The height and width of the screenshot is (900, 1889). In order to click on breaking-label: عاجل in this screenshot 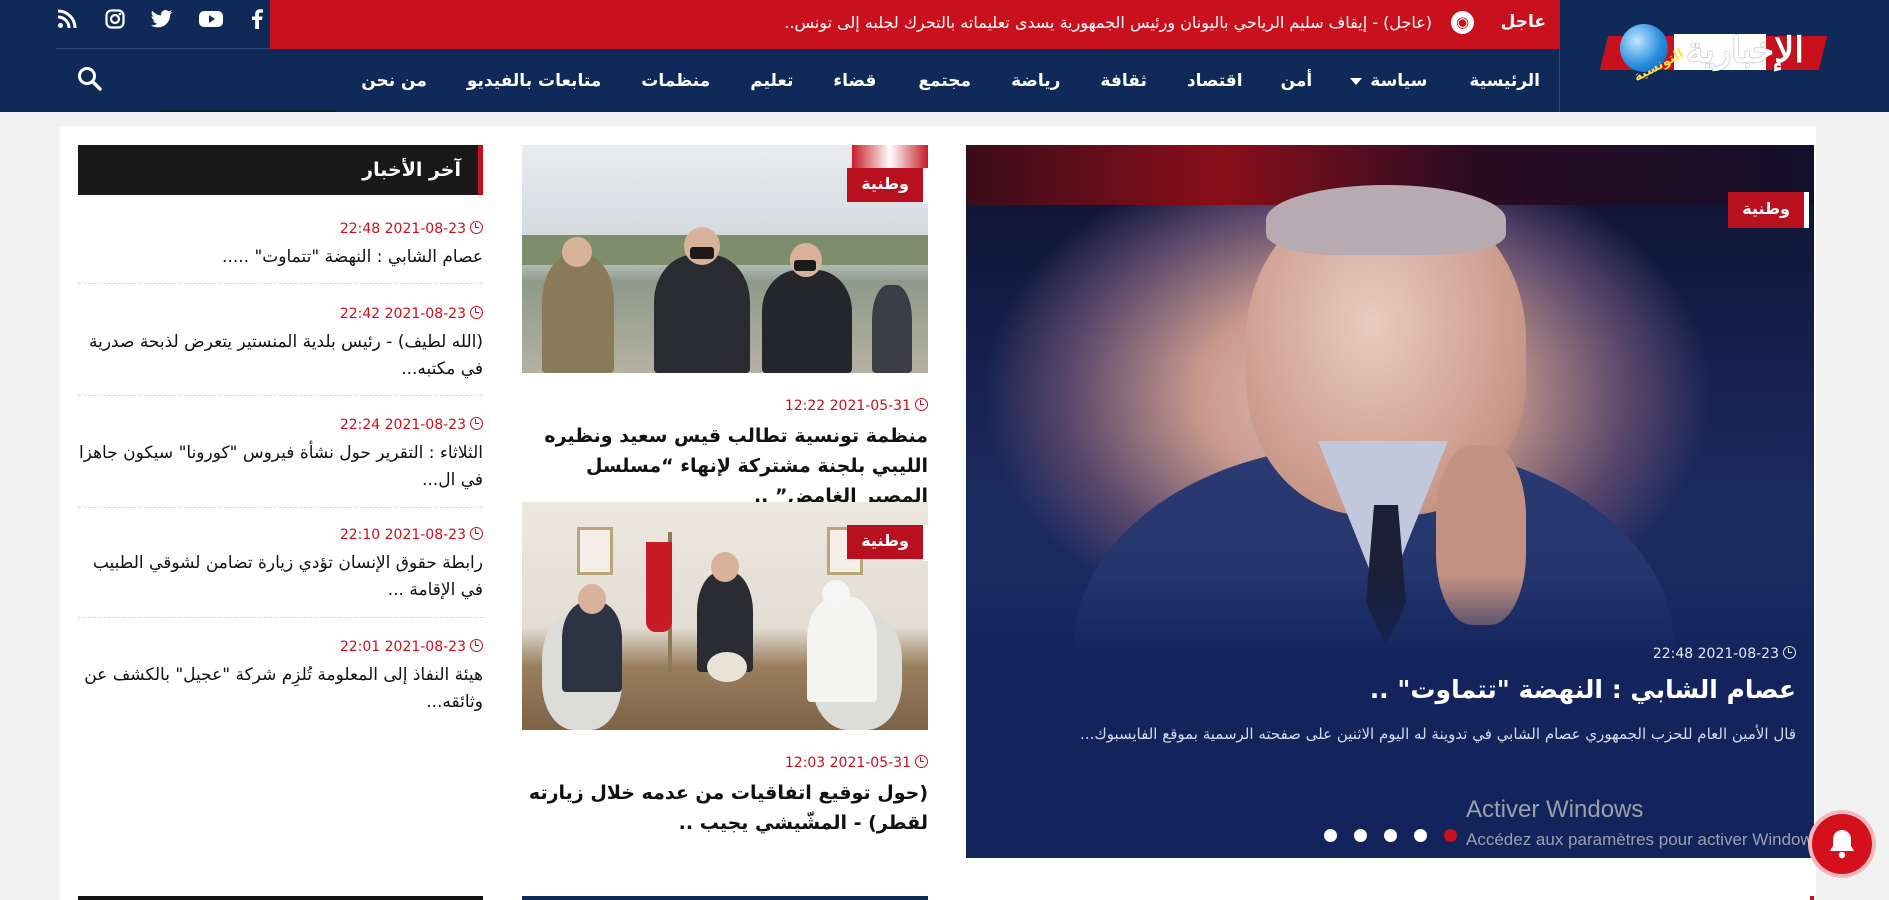, I will do `click(1523, 22)`.